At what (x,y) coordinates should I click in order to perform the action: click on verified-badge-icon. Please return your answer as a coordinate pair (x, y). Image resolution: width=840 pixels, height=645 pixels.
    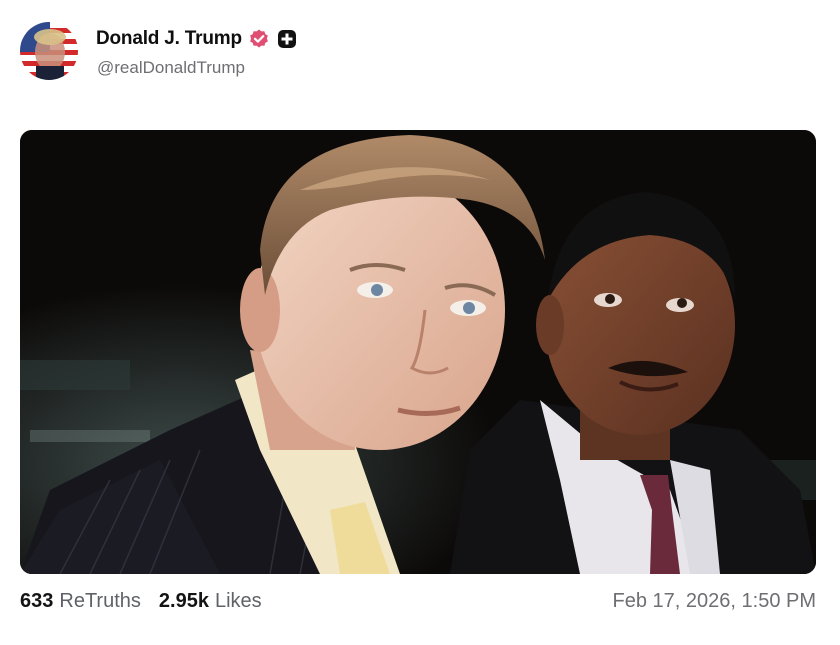
    Looking at the image, I should click on (259, 39).